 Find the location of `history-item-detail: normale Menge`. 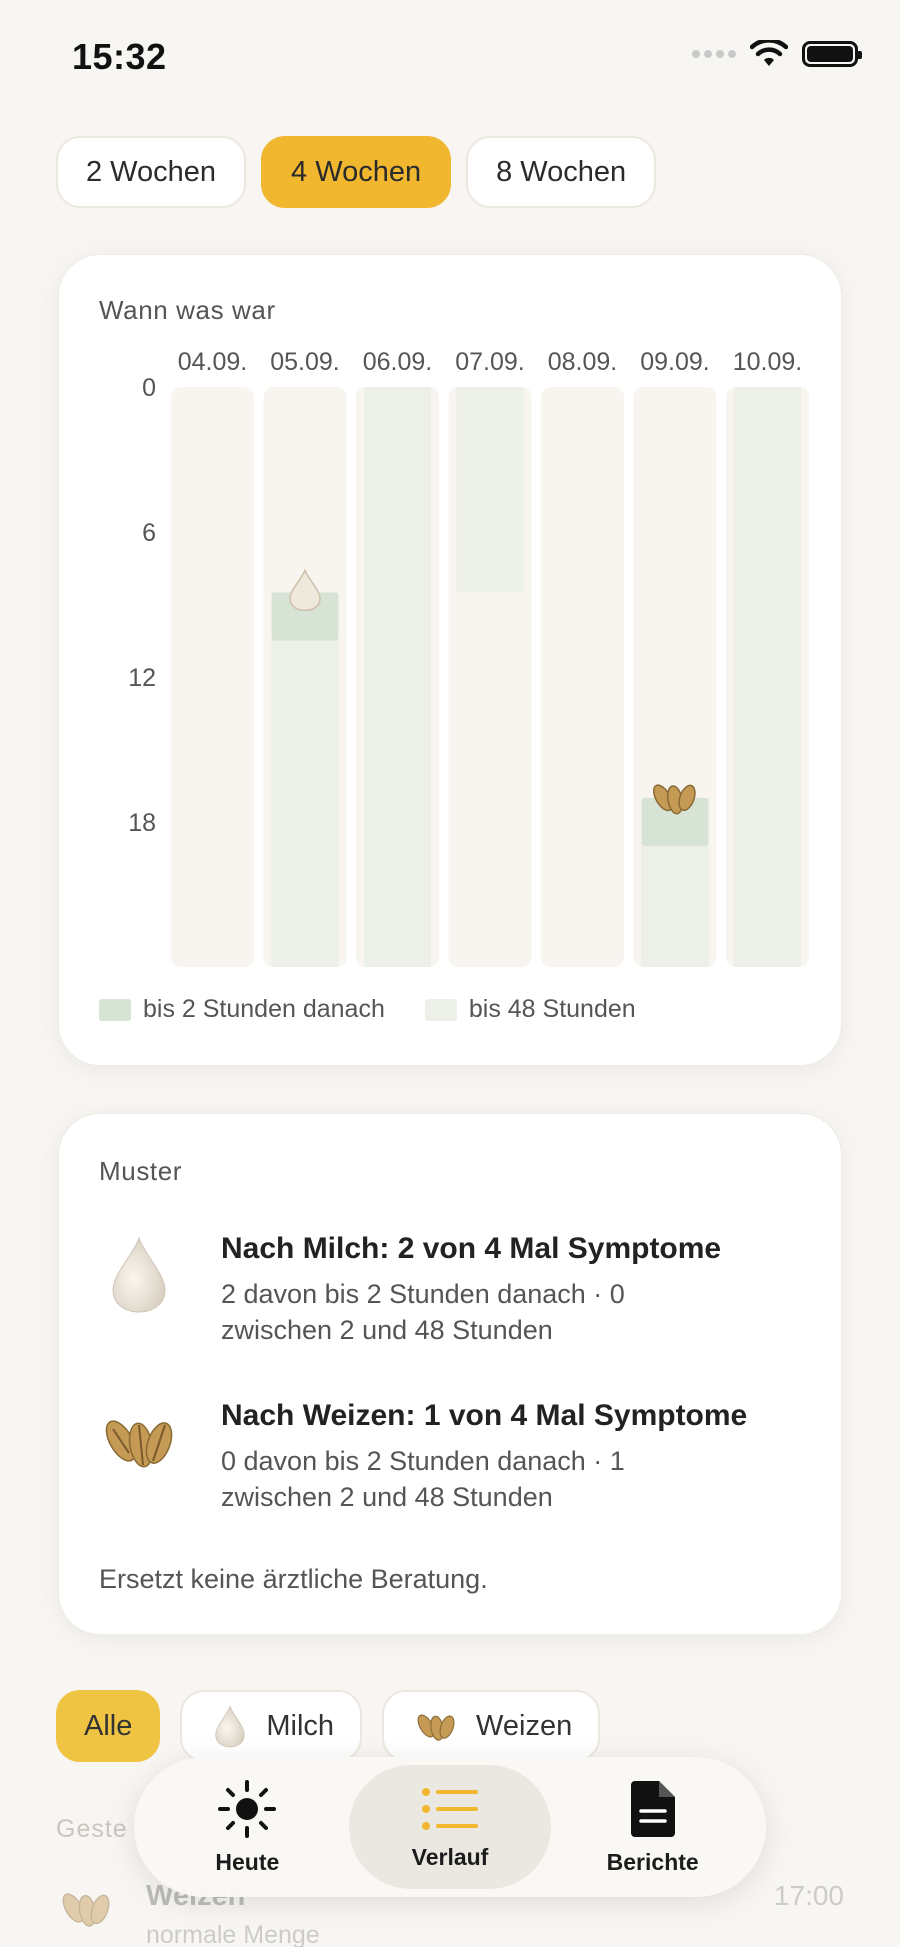

history-item-detail: normale Menge is located at coordinates (233, 1934).